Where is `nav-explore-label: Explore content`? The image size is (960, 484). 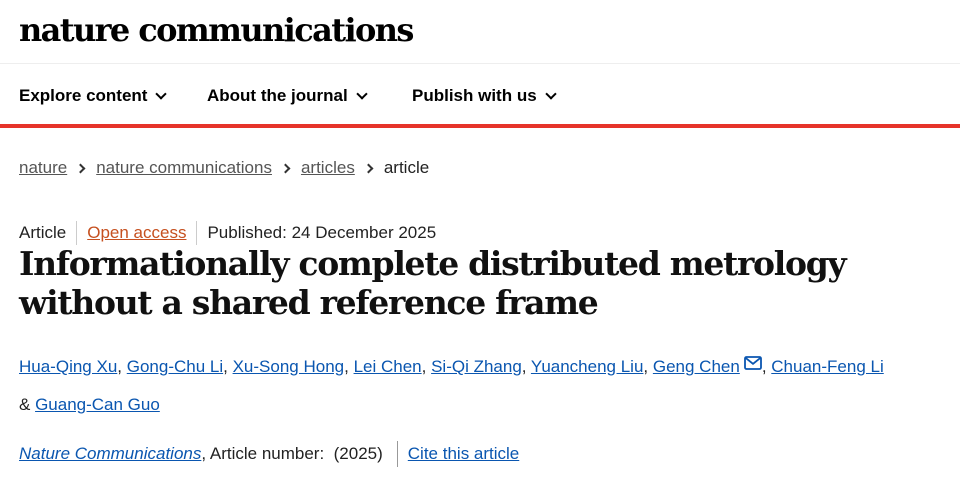 nav-explore-label: Explore content is located at coordinates (83, 95).